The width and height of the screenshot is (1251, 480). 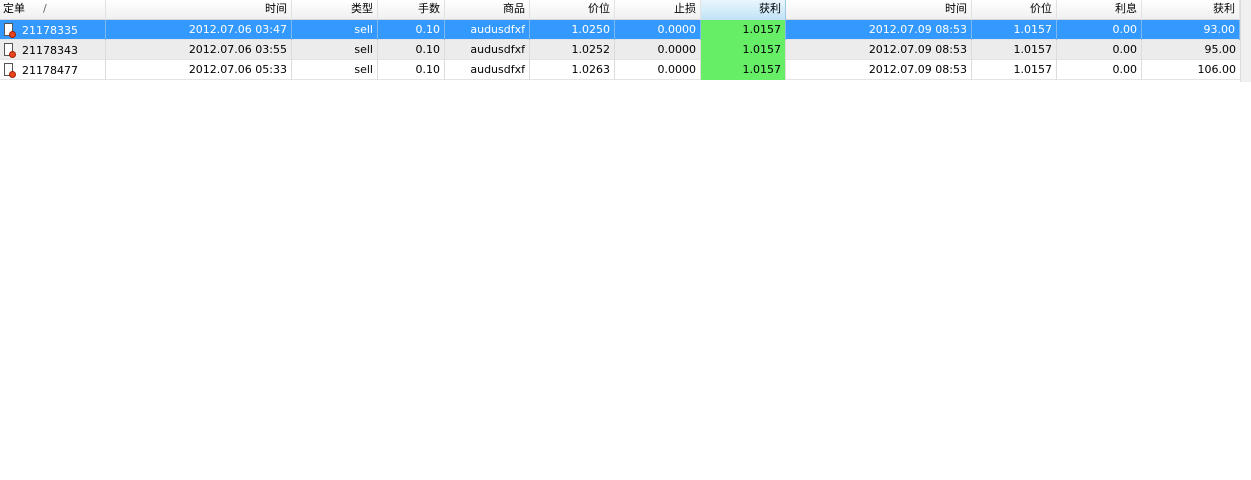 I want to click on open-price-cell: 1.0250, so click(x=572, y=30).